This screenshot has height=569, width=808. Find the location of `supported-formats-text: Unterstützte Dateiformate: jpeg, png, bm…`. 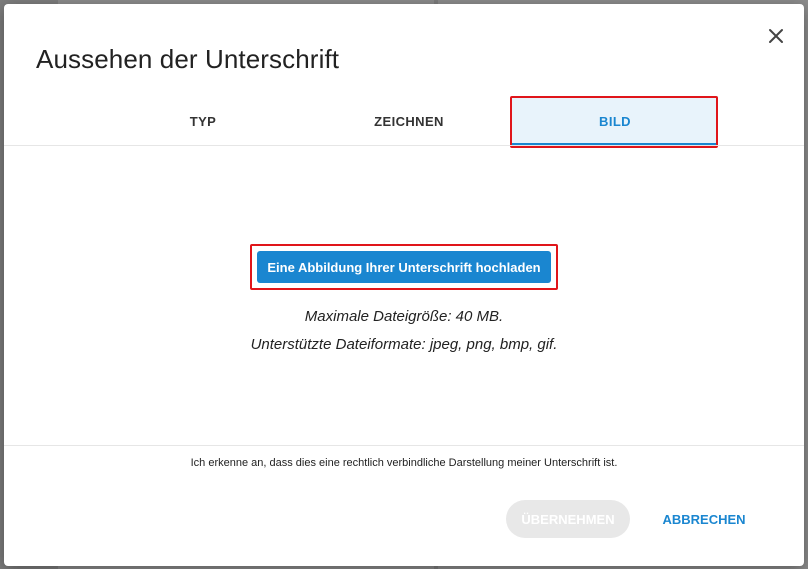

supported-formats-text: Unterstützte Dateiformate: jpeg, png, bm… is located at coordinates (404, 344).